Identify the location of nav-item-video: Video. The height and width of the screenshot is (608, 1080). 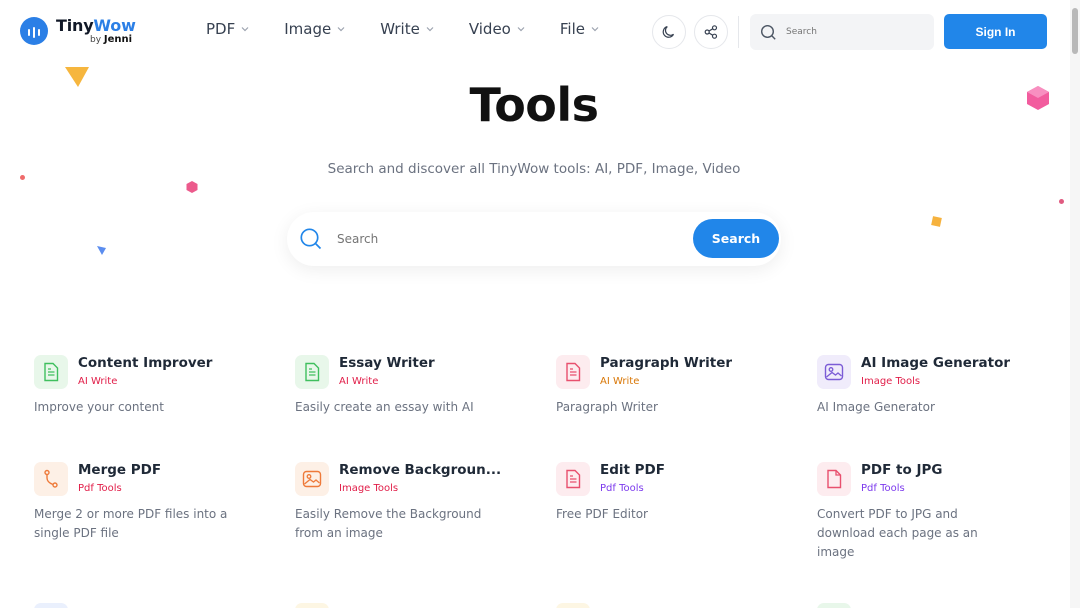
(497, 29).